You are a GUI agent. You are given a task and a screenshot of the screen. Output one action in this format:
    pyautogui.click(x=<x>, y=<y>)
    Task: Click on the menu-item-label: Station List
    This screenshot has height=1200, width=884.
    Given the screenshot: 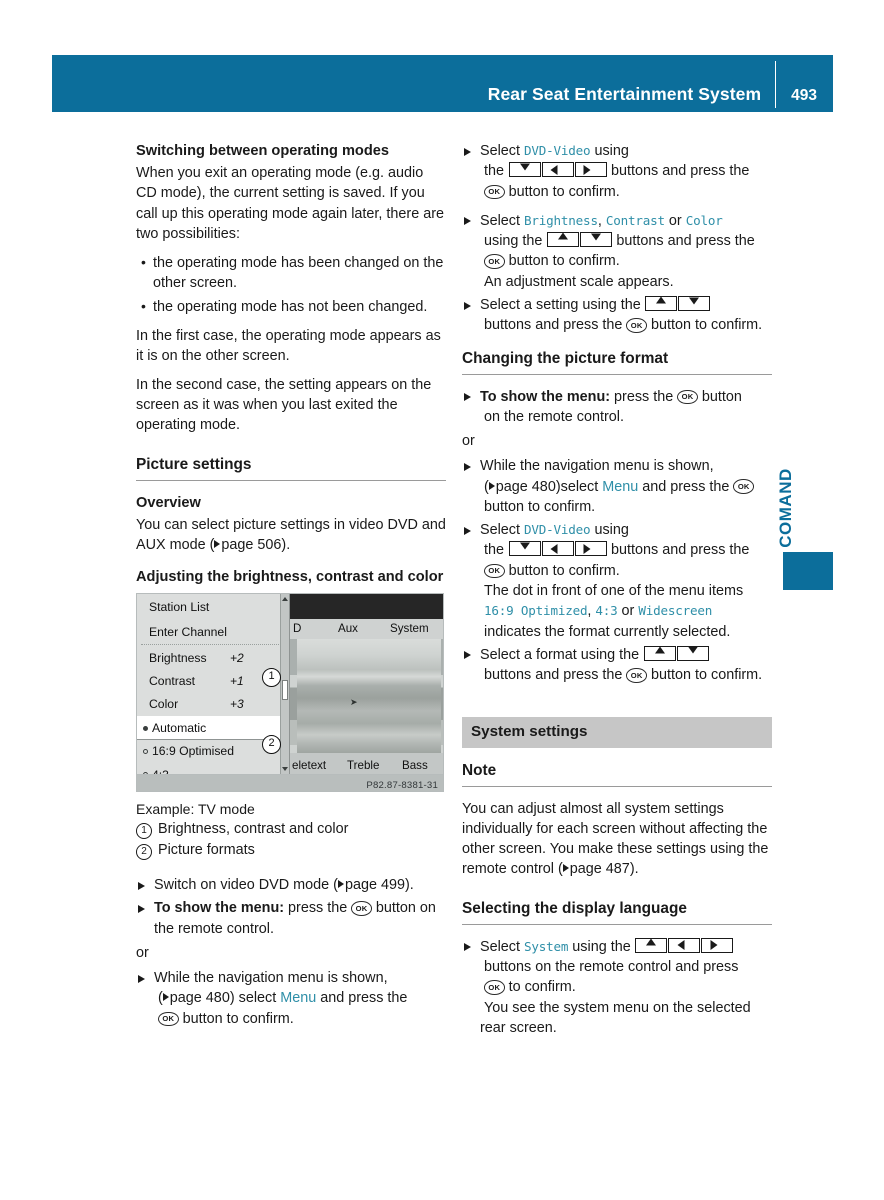 What is the action you would take?
    pyautogui.click(x=179, y=606)
    